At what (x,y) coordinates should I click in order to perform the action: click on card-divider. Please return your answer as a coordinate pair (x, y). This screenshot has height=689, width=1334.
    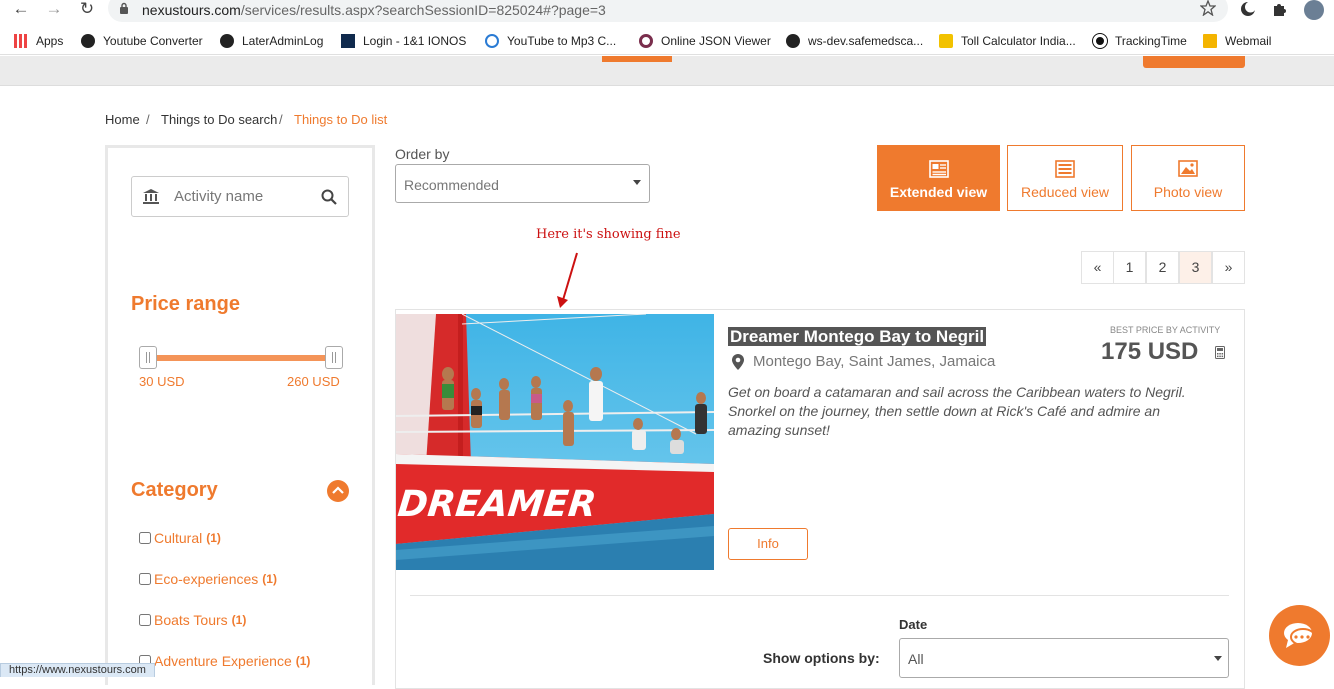
    Looking at the image, I should click on (819, 595).